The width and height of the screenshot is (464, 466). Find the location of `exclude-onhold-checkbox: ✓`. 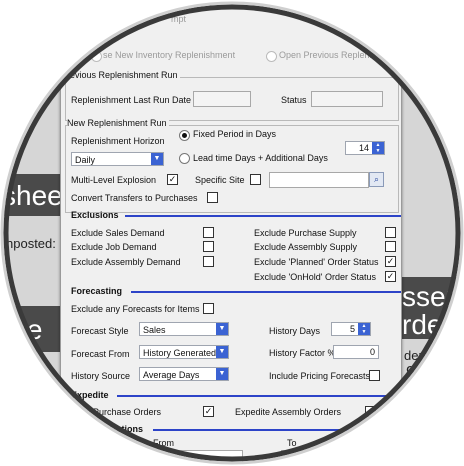

exclude-onhold-checkbox: ✓ is located at coordinates (390, 276).